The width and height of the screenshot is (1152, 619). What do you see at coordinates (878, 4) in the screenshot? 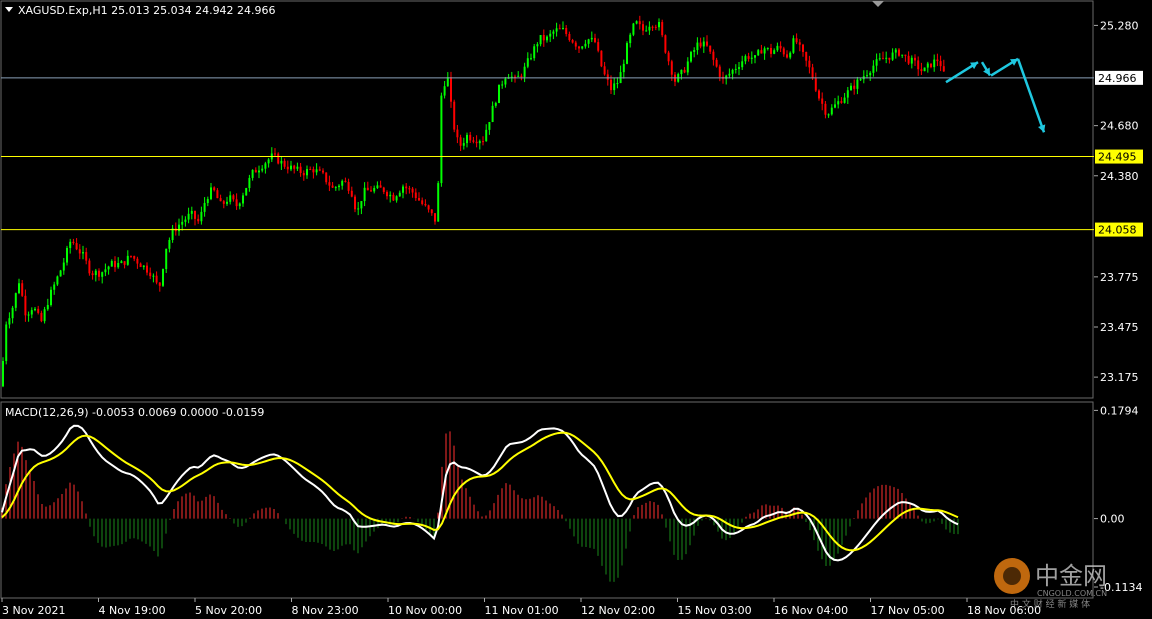
I see `chart-shift-marker-icon` at bounding box center [878, 4].